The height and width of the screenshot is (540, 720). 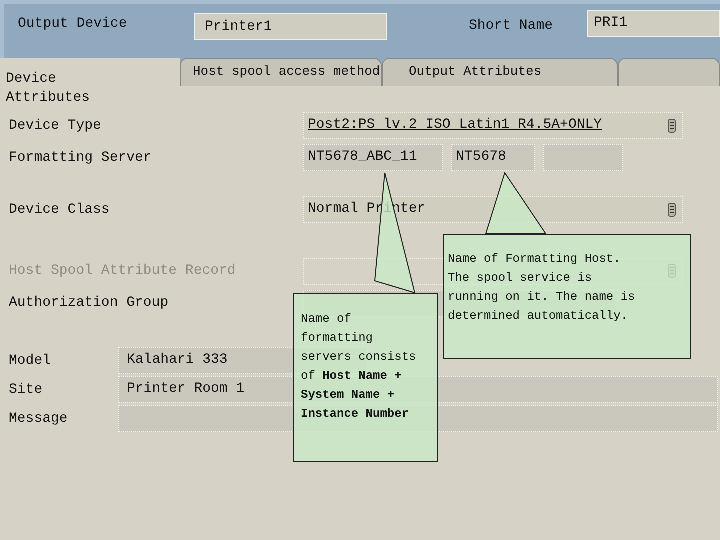 What do you see at coordinates (89, 303) in the screenshot?
I see `field-label: Authorization Group` at bounding box center [89, 303].